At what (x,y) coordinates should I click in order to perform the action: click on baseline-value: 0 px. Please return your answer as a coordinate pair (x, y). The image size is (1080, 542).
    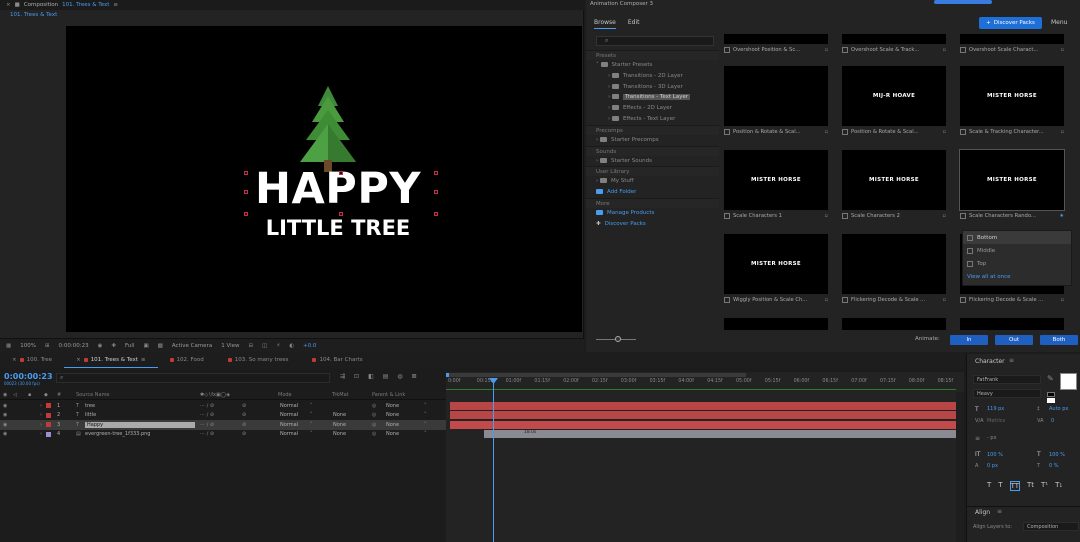
    Looking at the image, I should click on (992, 466).